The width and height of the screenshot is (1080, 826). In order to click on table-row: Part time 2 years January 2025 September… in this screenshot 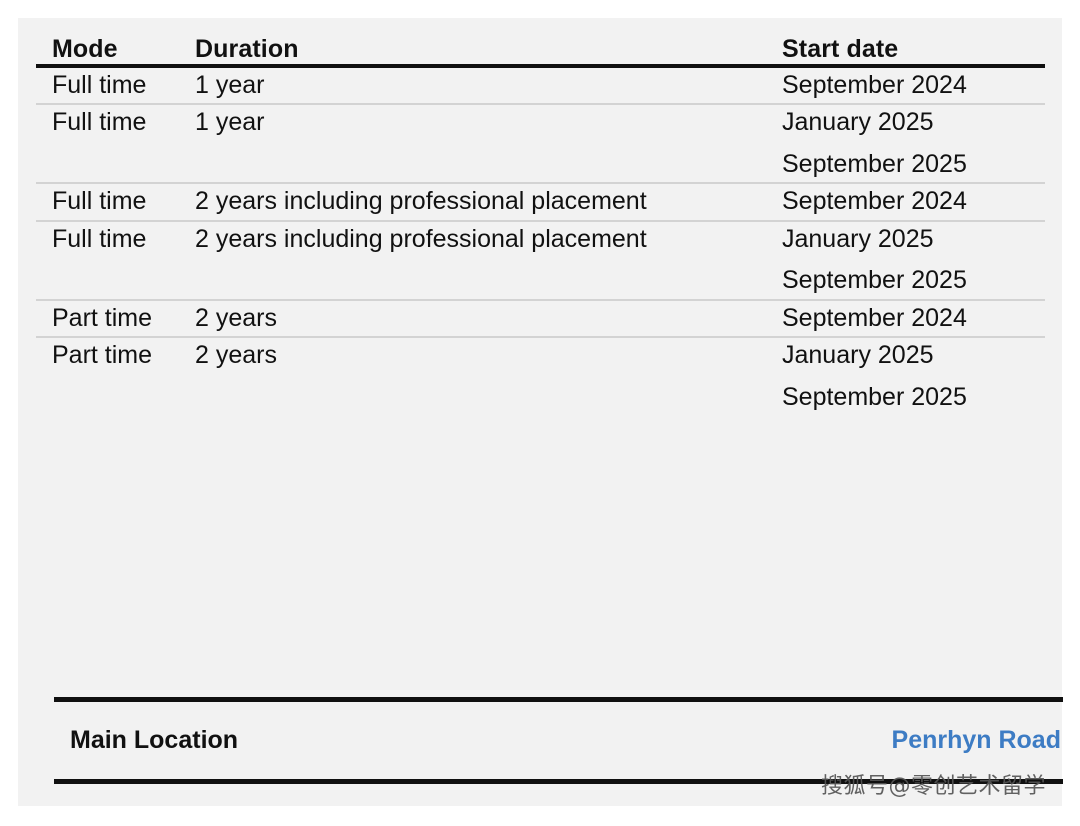, I will do `click(540, 393)`.